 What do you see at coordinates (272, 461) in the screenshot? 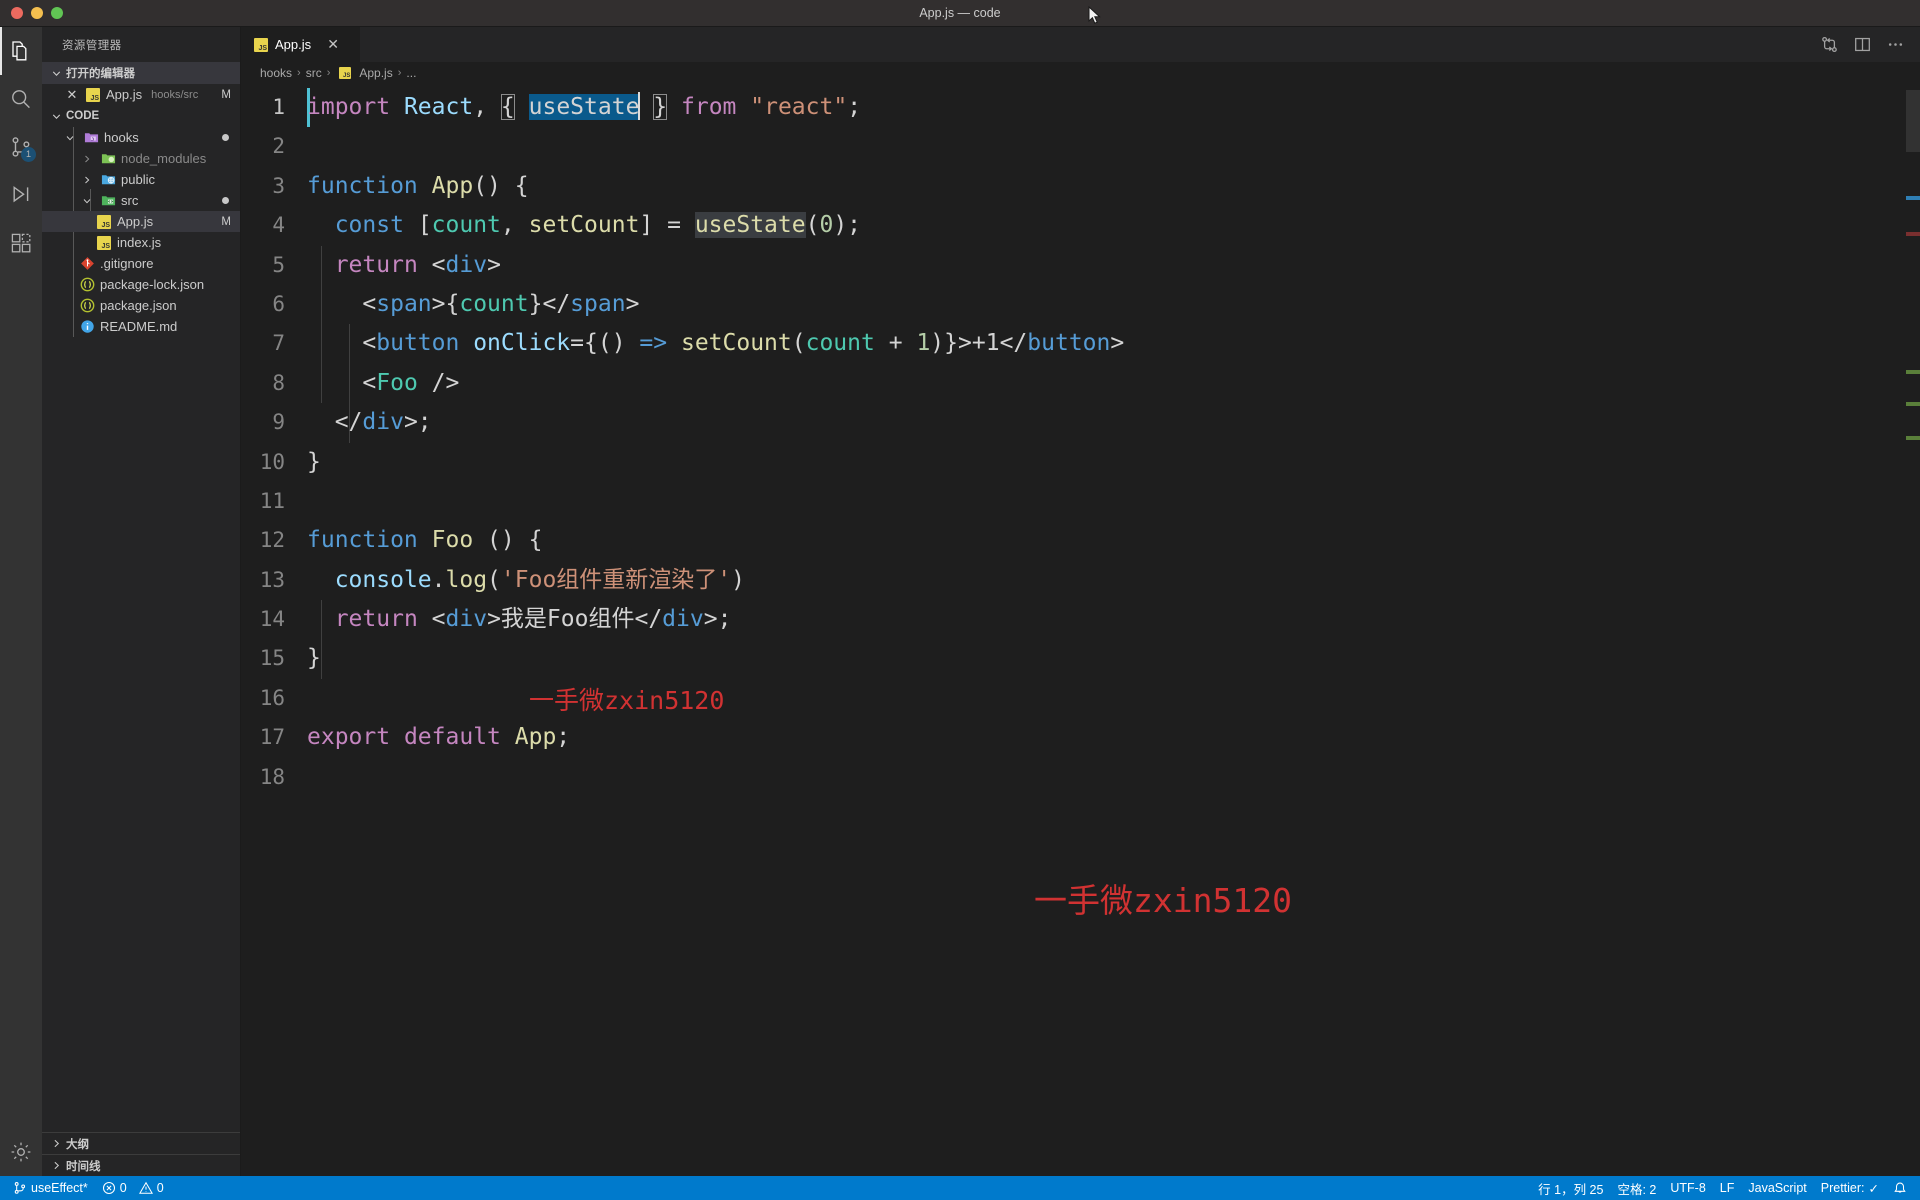
I see `line-number: 10` at bounding box center [272, 461].